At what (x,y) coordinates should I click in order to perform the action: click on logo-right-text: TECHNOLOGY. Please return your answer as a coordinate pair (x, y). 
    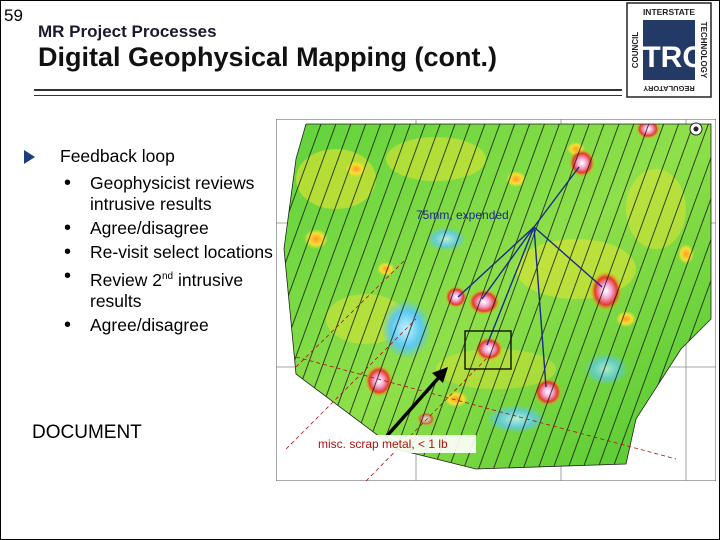
    Looking at the image, I should click on (703, 50).